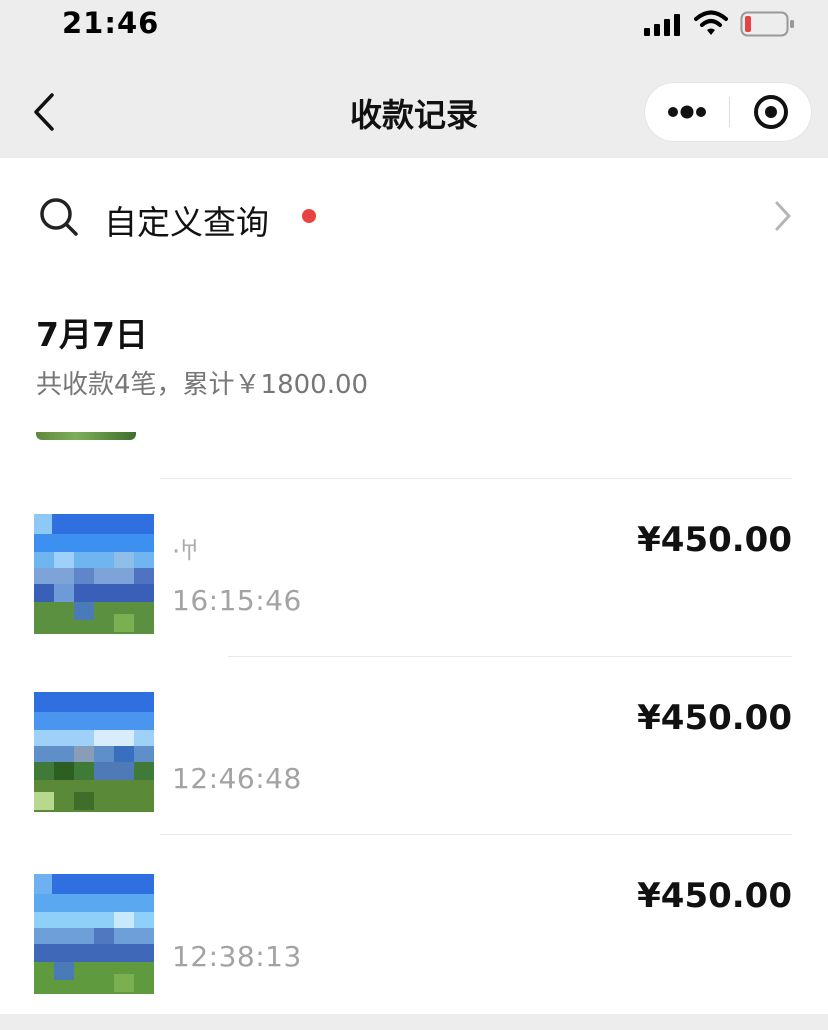  I want to click on nav-bar: 收款记录, so click(414, 111).